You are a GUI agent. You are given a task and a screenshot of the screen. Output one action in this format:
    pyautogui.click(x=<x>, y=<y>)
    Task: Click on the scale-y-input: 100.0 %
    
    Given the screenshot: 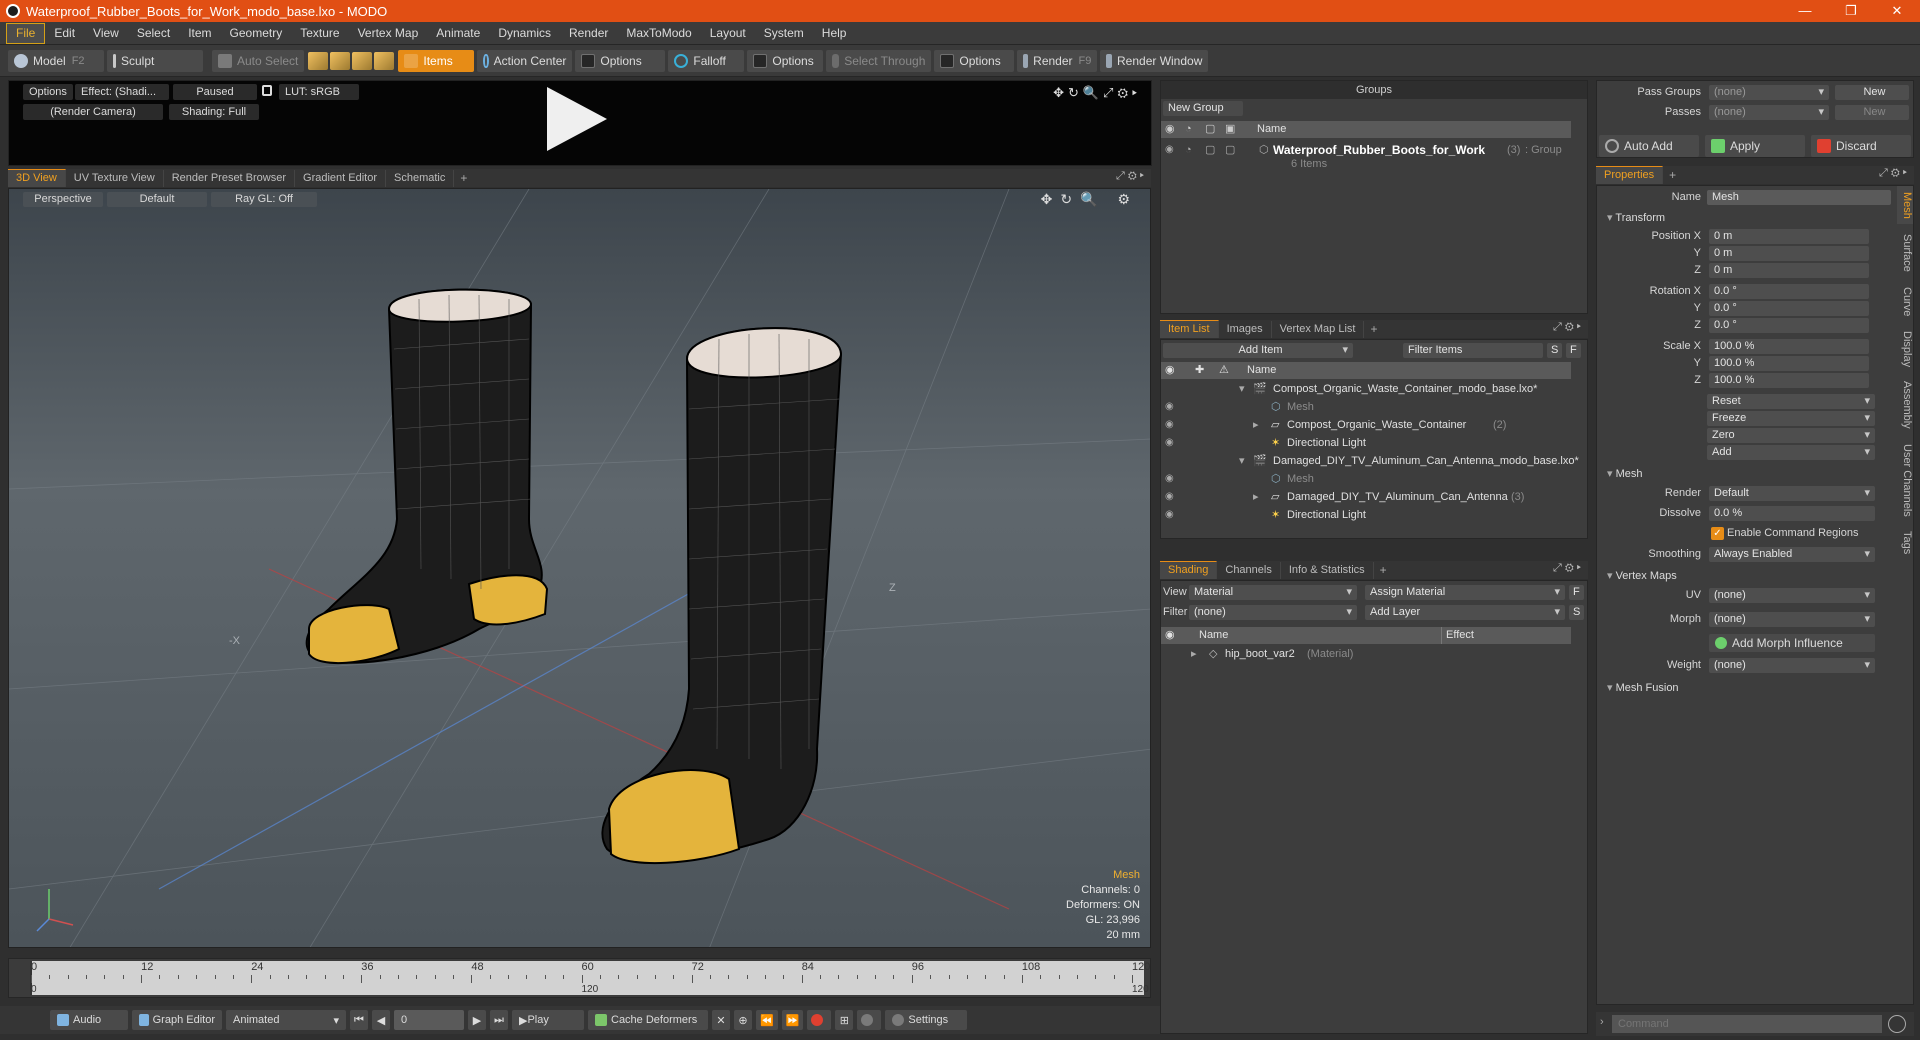 What is the action you would take?
    pyautogui.click(x=1789, y=363)
    